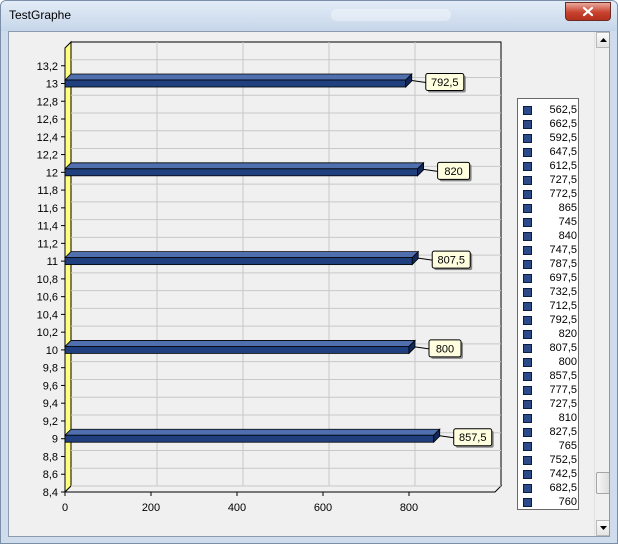 The height and width of the screenshot is (544, 618). What do you see at coordinates (550, 278) in the screenshot?
I see `legend-item: 697,5` at bounding box center [550, 278].